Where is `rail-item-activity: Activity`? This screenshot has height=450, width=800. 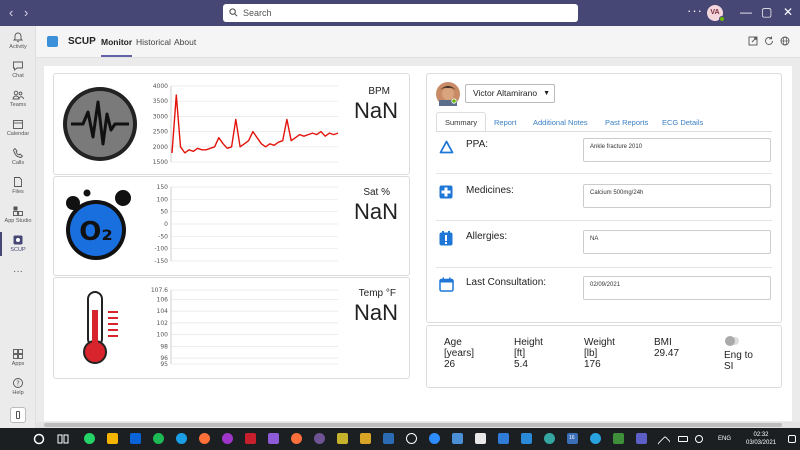
rail-item-activity: Activity is located at coordinates (18, 40).